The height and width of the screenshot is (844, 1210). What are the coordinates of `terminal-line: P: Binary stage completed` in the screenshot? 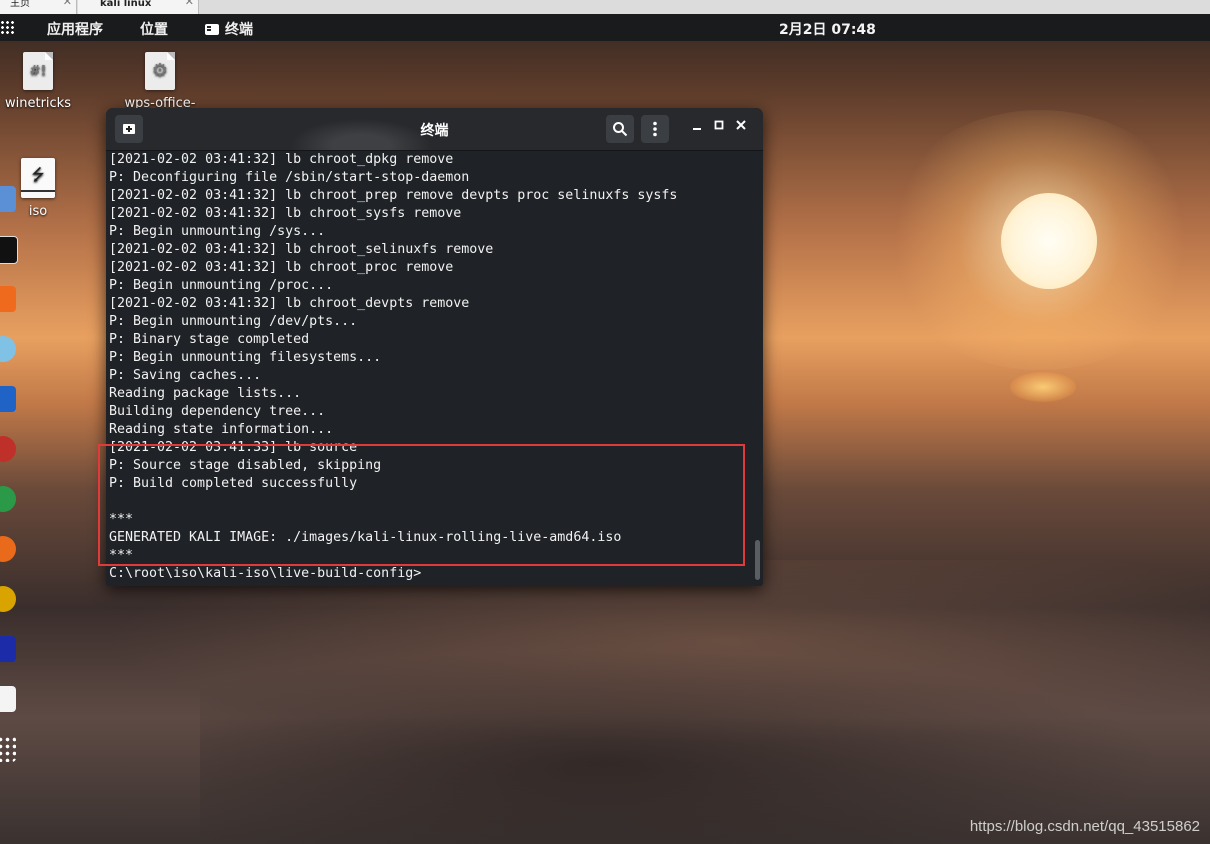 It's located at (209, 339).